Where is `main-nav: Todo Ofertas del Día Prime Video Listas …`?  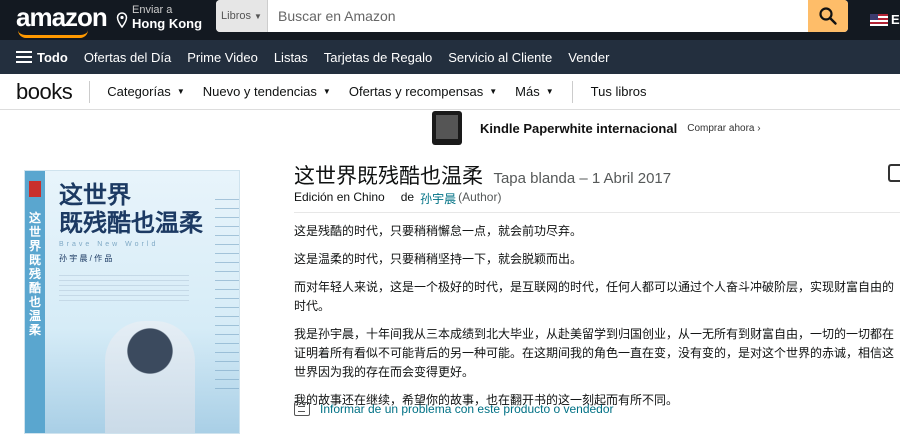 main-nav: Todo Ofertas del Día Prime Video Listas … is located at coordinates (450, 57).